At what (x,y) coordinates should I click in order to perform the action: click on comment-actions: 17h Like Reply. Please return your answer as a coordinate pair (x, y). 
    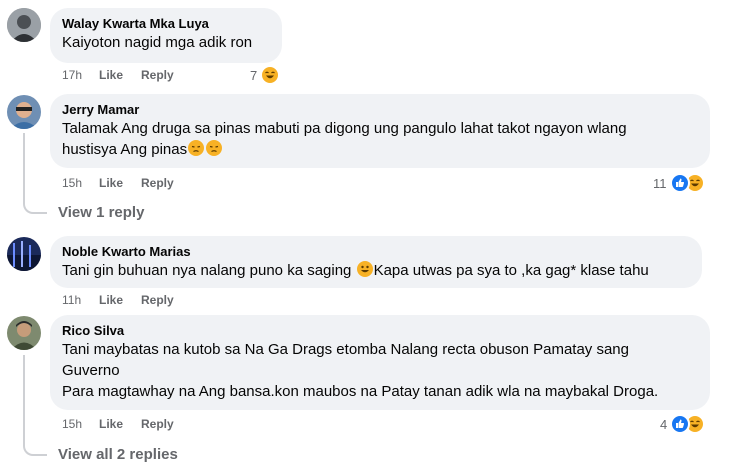
    Looking at the image, I should click on (162, 75).